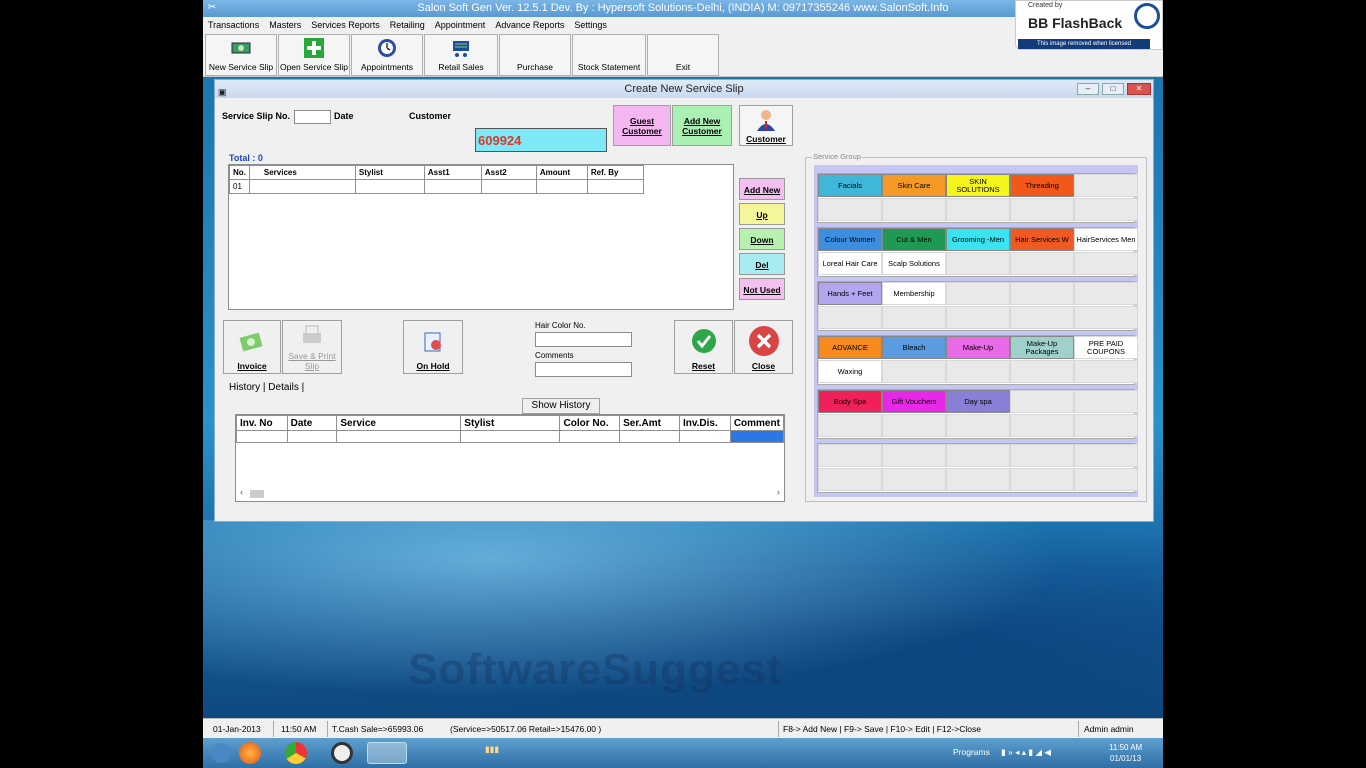 The height and width of the screenshot is (768, 1366). What do you see at coordinates (978, 401) in the screenshot?
I see `service-group-day-spa: Day spa` at bounding box center [978, 401].